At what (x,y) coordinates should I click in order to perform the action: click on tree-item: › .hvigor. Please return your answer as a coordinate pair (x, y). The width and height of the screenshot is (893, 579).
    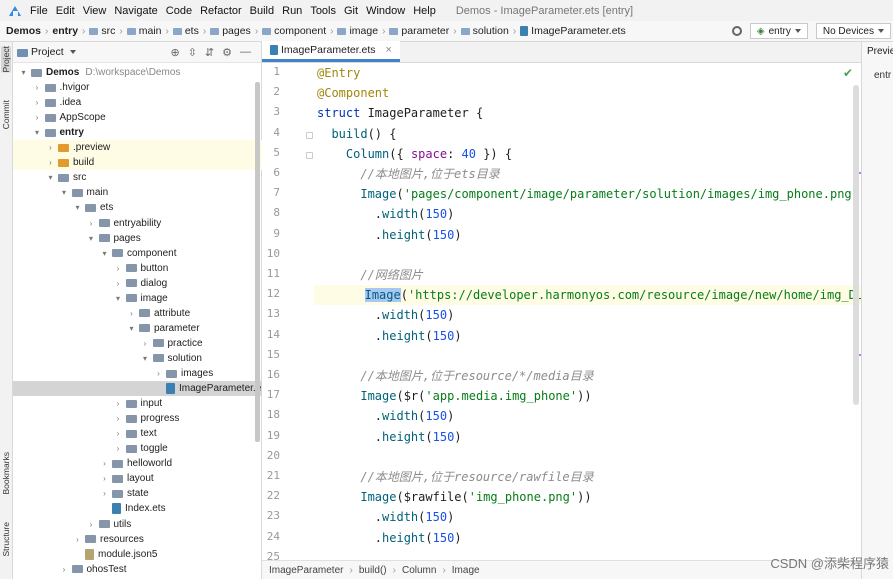
    Looking at the image, I should click on (137, 87).